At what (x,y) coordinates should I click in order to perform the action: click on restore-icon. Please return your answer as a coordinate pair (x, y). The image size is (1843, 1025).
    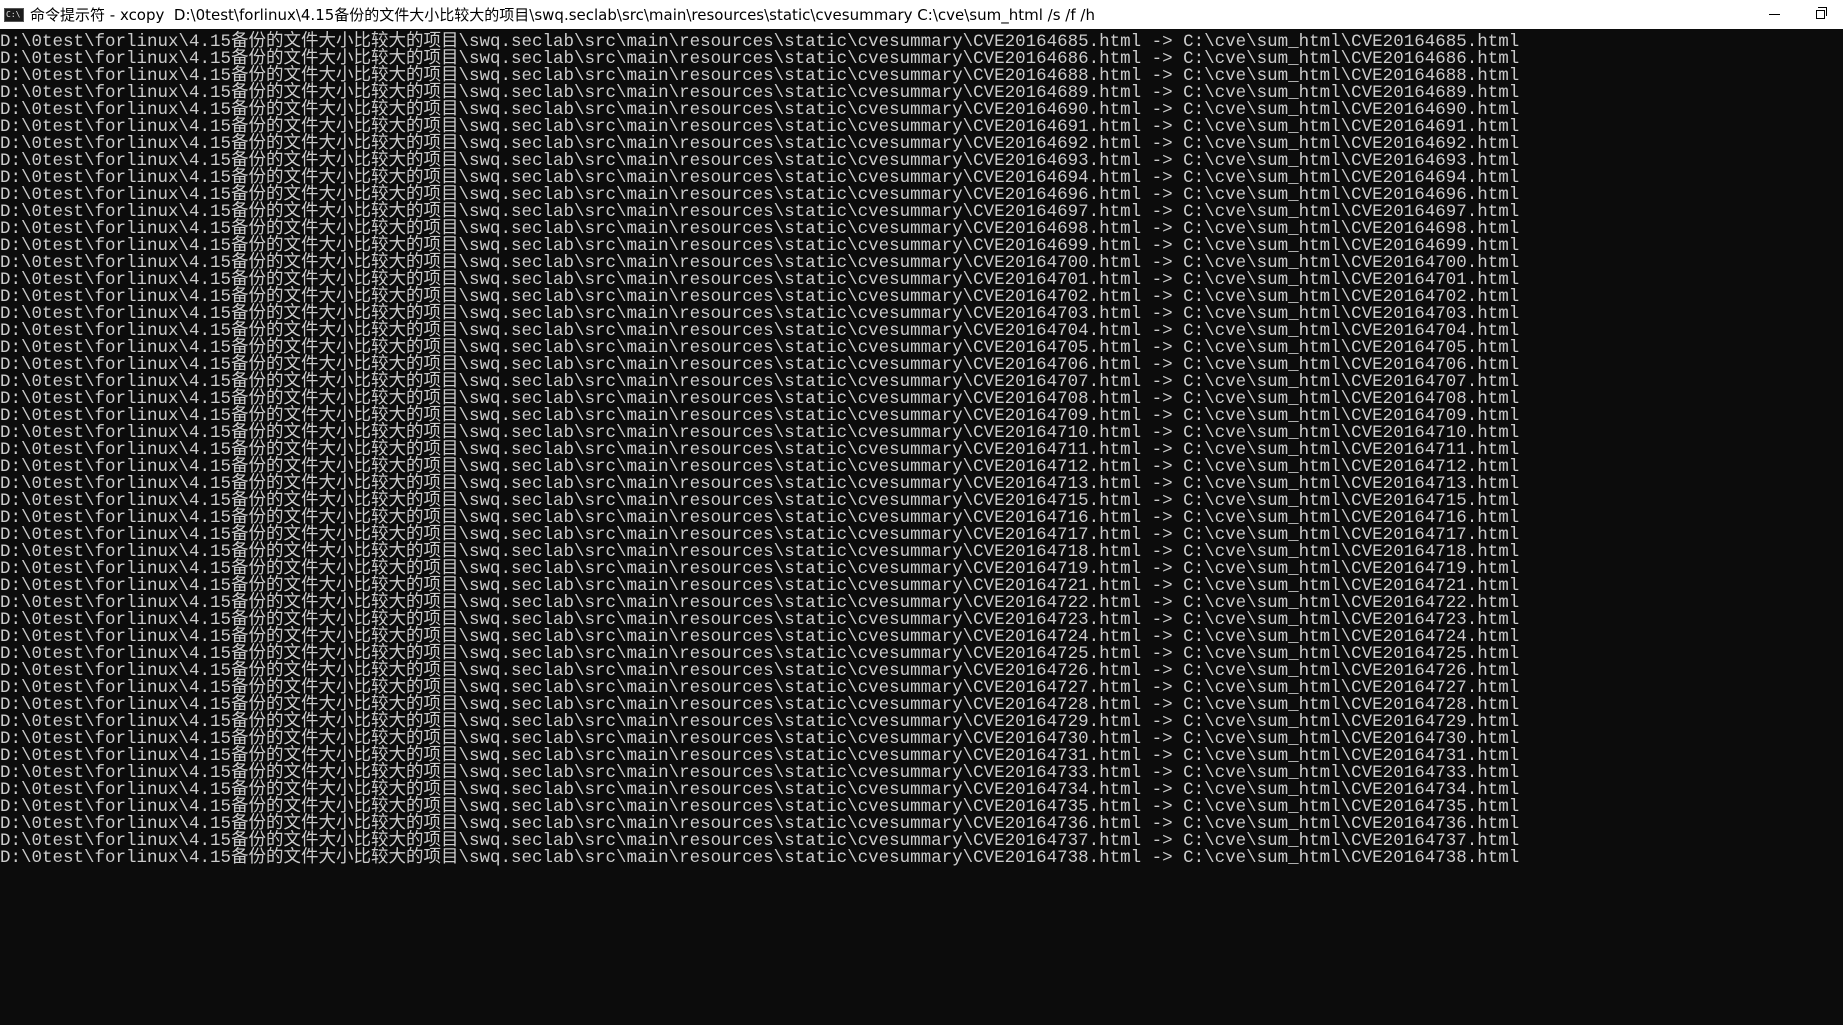
    Looking at the image, I should click on (1821, 13).